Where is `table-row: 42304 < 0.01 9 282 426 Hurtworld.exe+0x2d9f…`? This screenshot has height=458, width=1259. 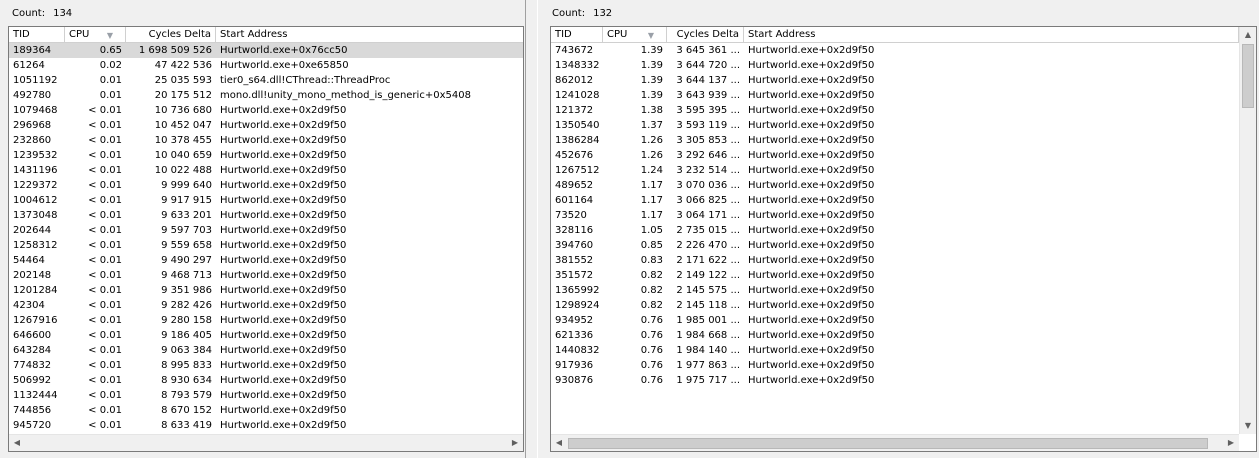 table-row: 42304 < 0.01 9 282 426 Hurtworld.exe+0x2d9f… is located at coordinates (266, 305).